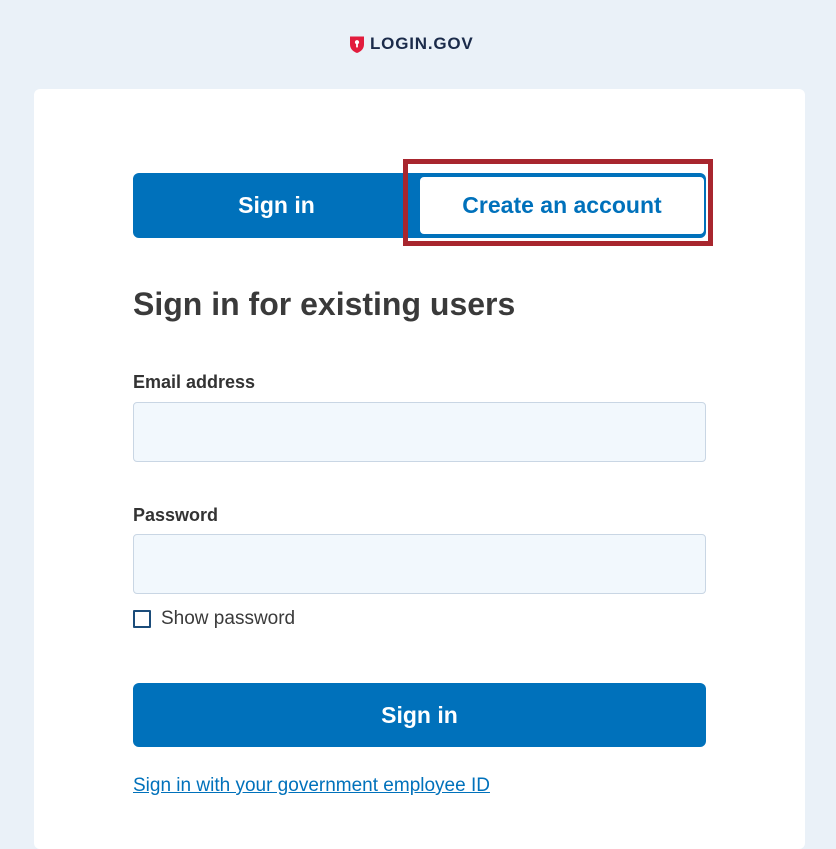 The height and width of the screenshot is (849, 836). What do you see at coordinates (562, 205) in the screenshot?
I see `tab-create-account: Create an account` at bounding box center [562, 205].